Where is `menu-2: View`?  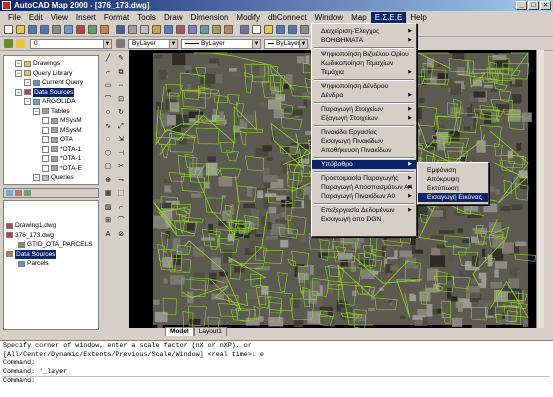 menu-2: View is located at coordinates (59, 17).